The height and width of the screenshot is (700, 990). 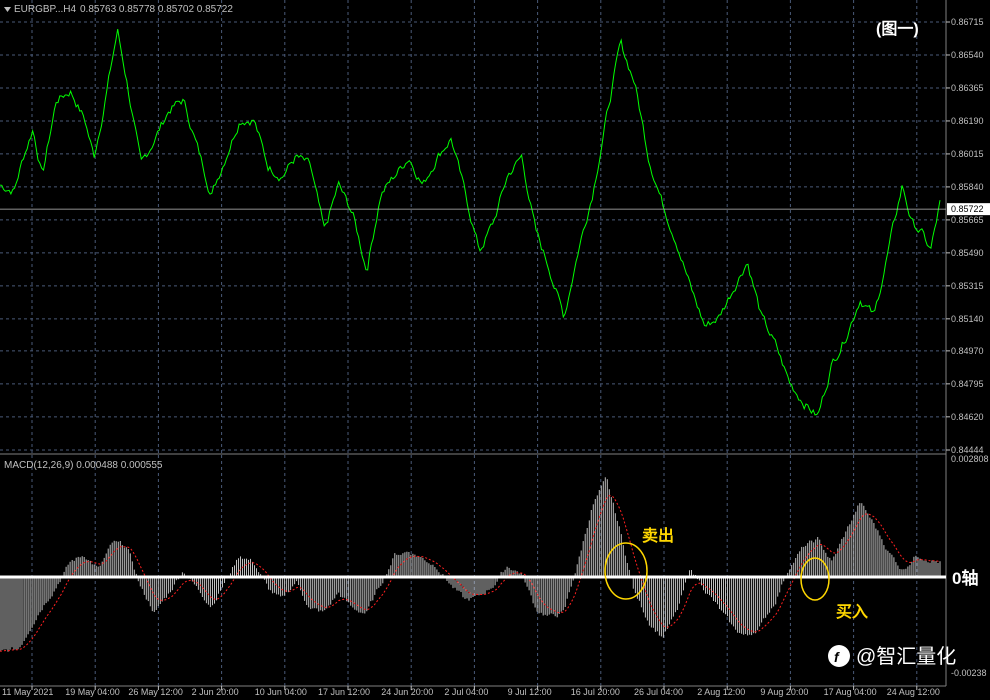 What do you see at coordinates (466, 692) in the screenshot?
I see `time-tick-label: 2 Jul 04:00` at bounding box center [466, 692].